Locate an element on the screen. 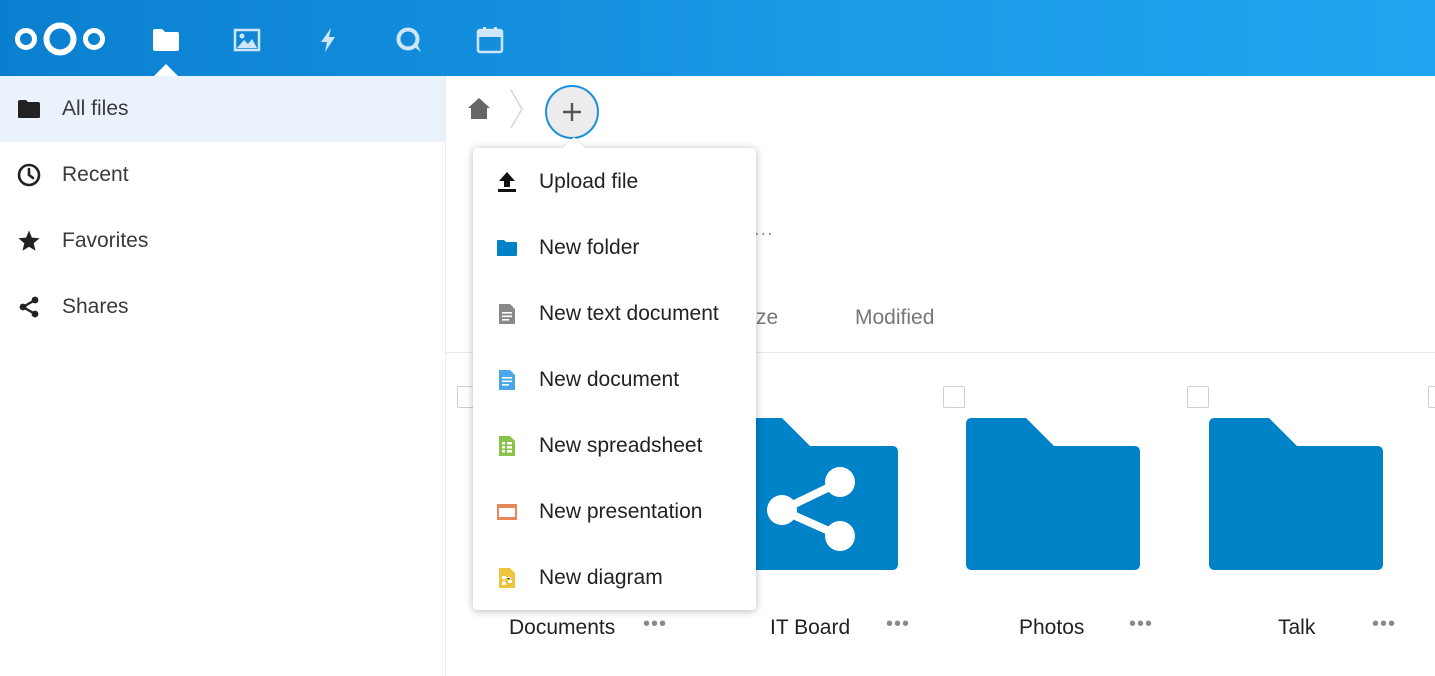  active-app-indicator is located at coordinates (166, 70).